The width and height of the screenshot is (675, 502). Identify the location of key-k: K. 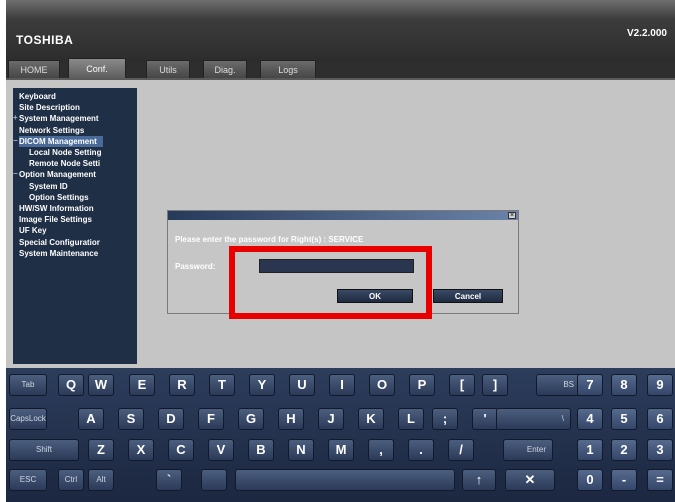
(371, 419).